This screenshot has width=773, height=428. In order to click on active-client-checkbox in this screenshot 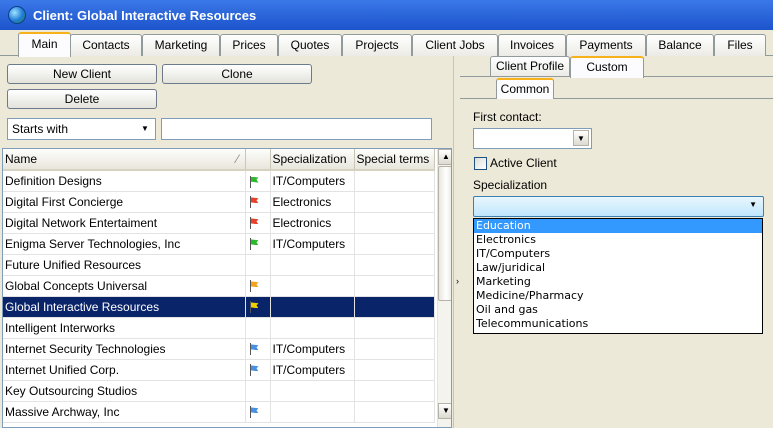, I will do `click(480, 163)`.